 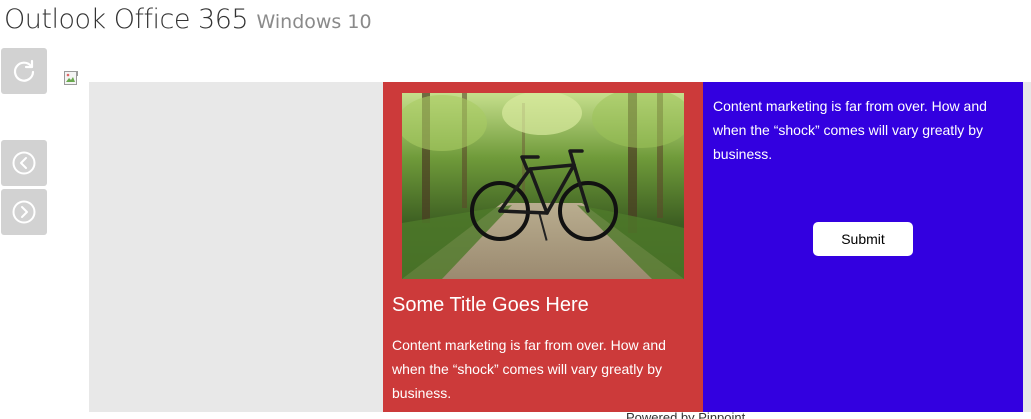 I want to click on scroll-gutter, so click(x=1027, y=247).